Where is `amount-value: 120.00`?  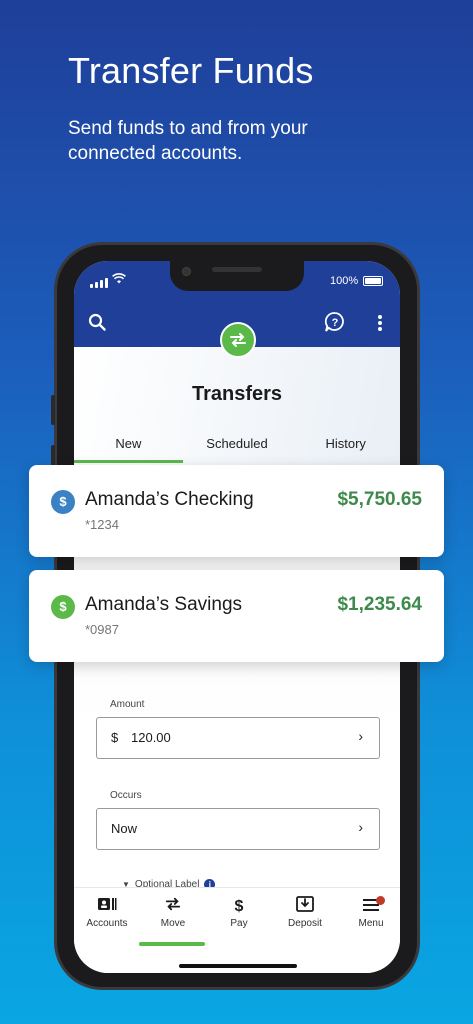
amount-value: 120.00 is located at coordinates (151, 737).